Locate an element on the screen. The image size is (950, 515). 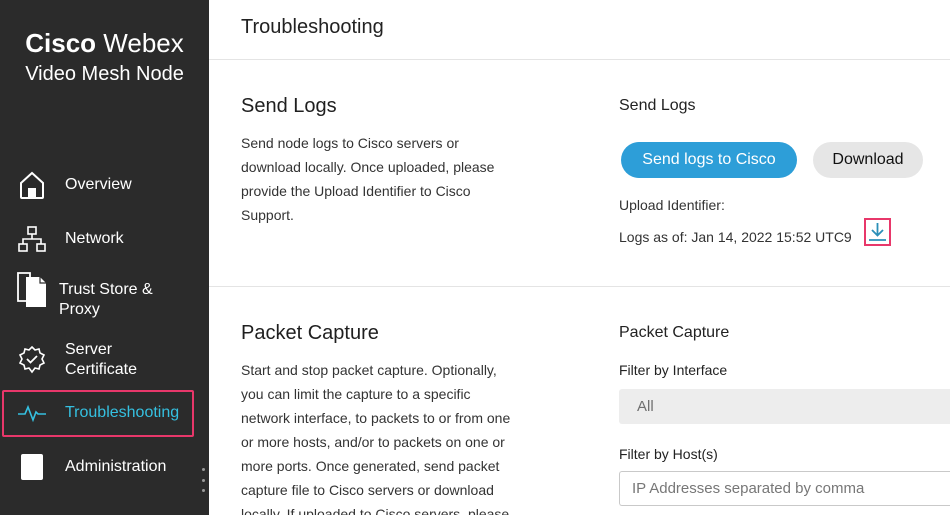
description-line: Send node logs to Cisco servers or is located at coordinates (350, 143).